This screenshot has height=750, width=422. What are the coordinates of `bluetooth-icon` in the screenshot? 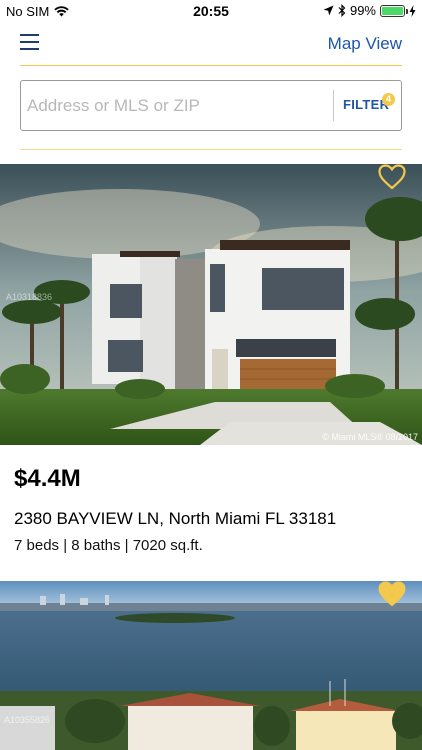 It's located at (342, 10).